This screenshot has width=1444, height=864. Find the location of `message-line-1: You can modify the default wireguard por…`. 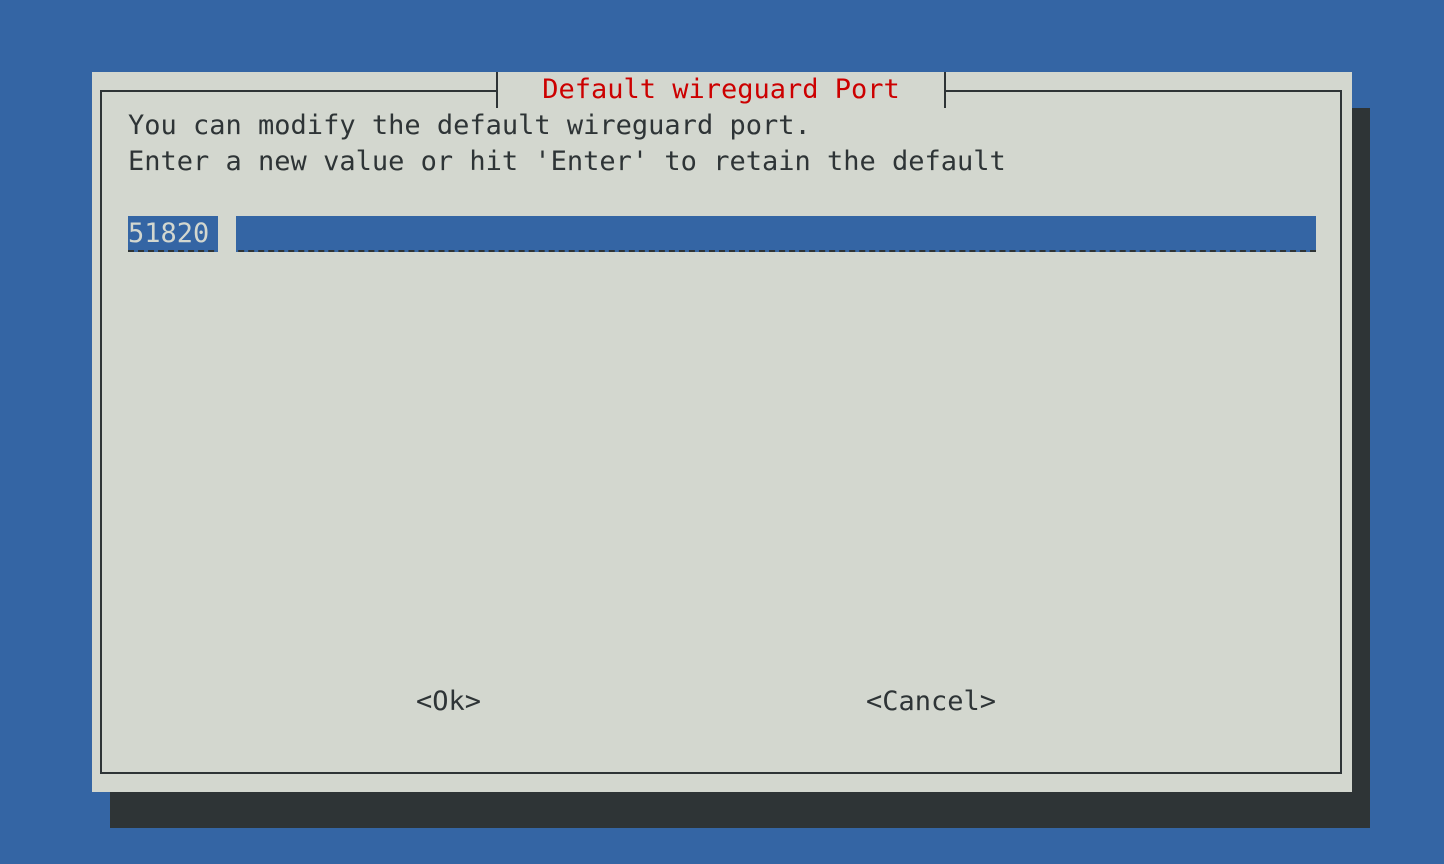

message-line-1: You can modify the default wireguard por… is located at coordinates (469, 125).